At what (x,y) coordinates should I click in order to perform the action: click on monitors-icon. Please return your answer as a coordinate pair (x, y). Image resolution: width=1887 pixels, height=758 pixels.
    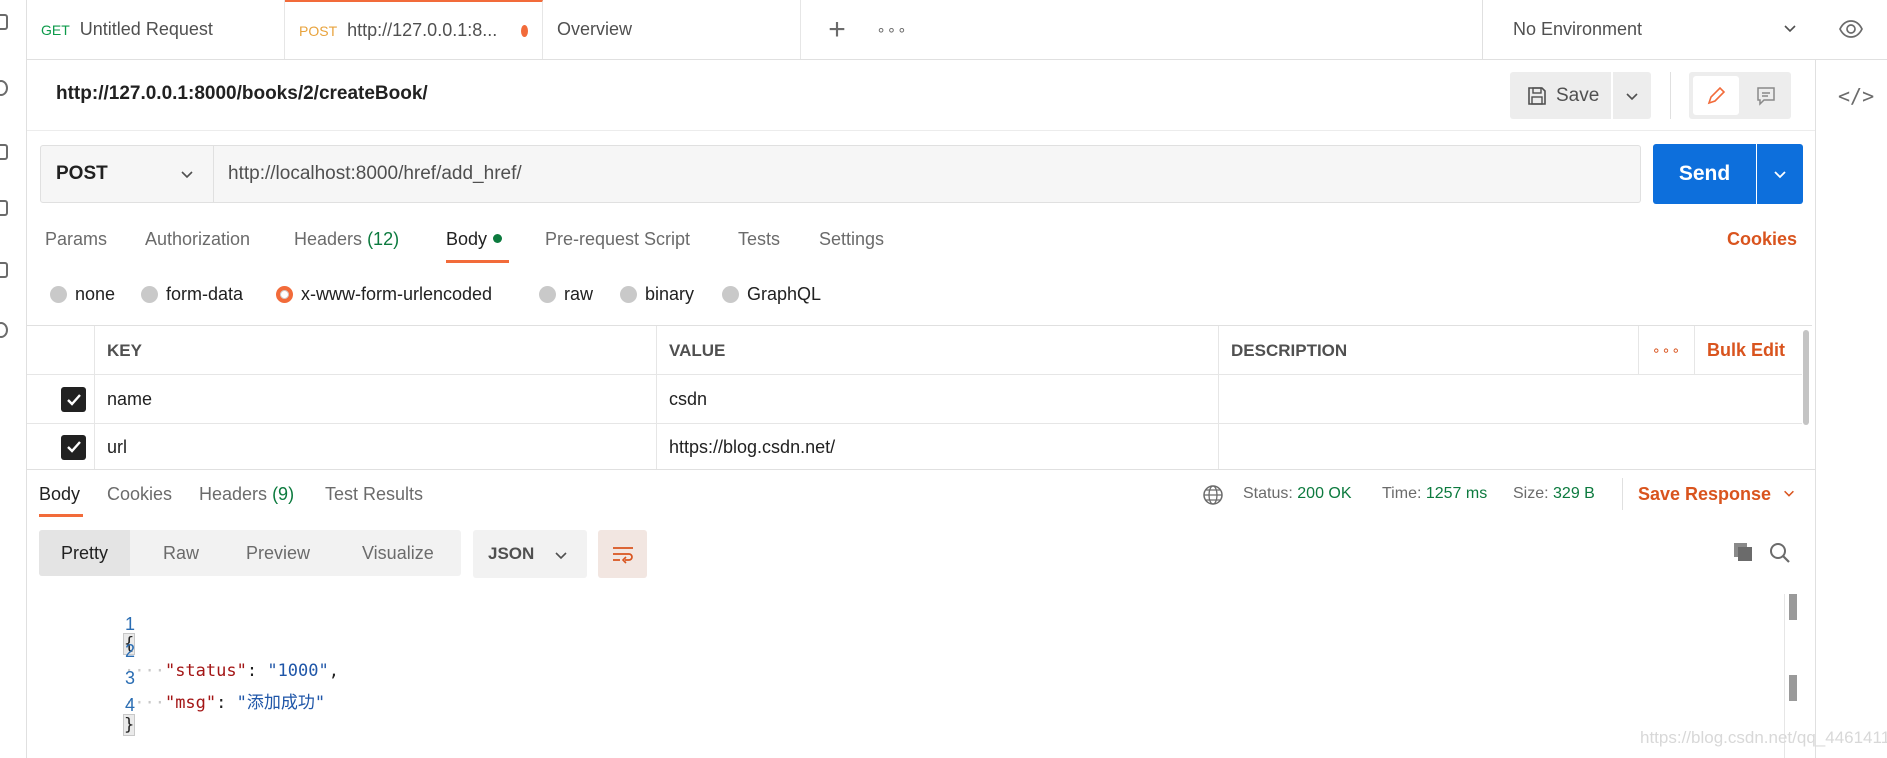
    Looking at the image, I should click on (4, 270).